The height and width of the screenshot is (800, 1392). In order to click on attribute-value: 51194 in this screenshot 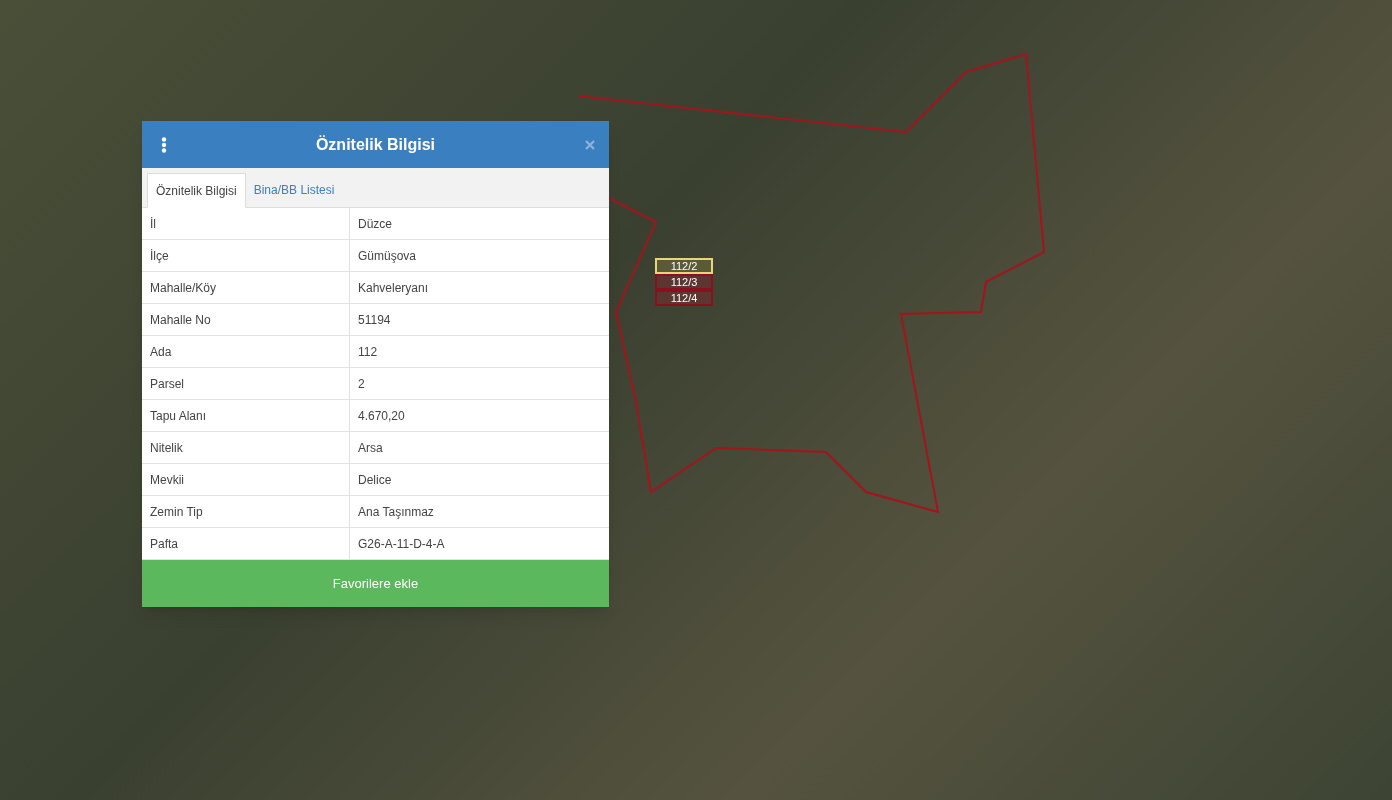, I will do `click(374, 320)`.